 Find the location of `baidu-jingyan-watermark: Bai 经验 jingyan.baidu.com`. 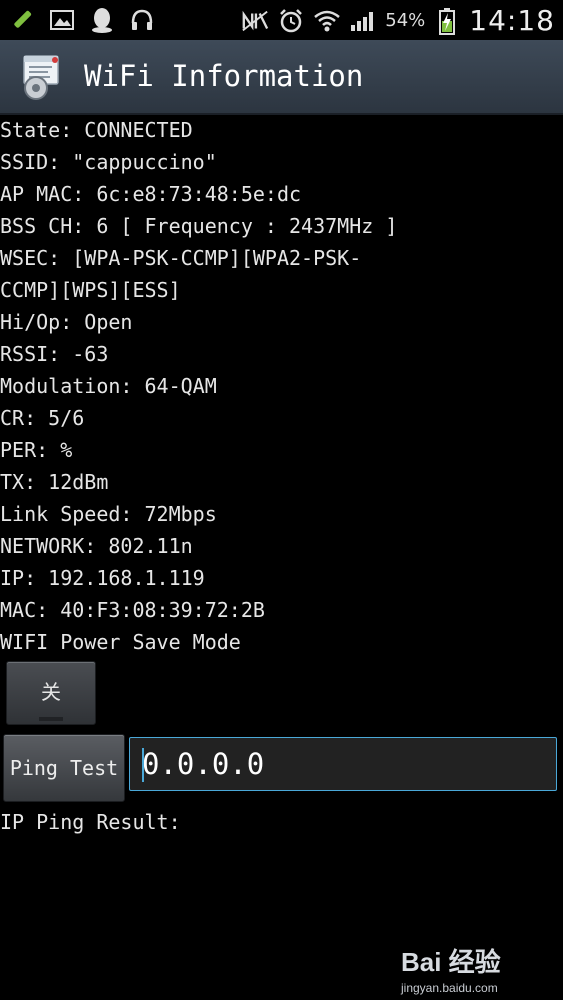

baidu-jingyan-watermark: Bai 经验 jingyan.baidu.com is located at coordinates (471, 968).